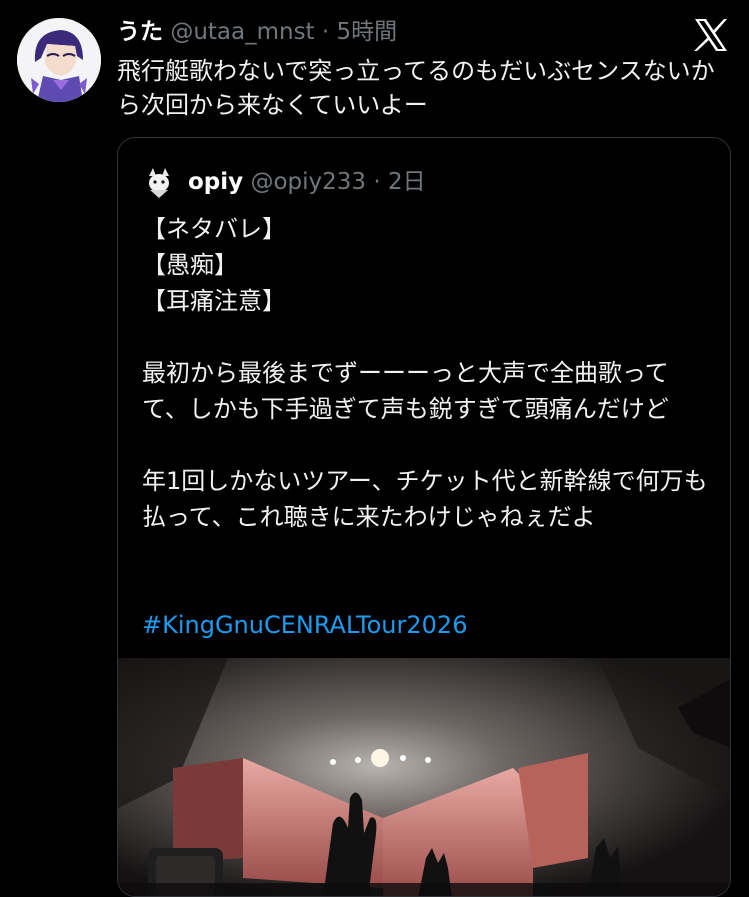  Describe the element at coordinates (407, 182) in the screenshot. I see `quoted-timestamp: 2日` at that location.